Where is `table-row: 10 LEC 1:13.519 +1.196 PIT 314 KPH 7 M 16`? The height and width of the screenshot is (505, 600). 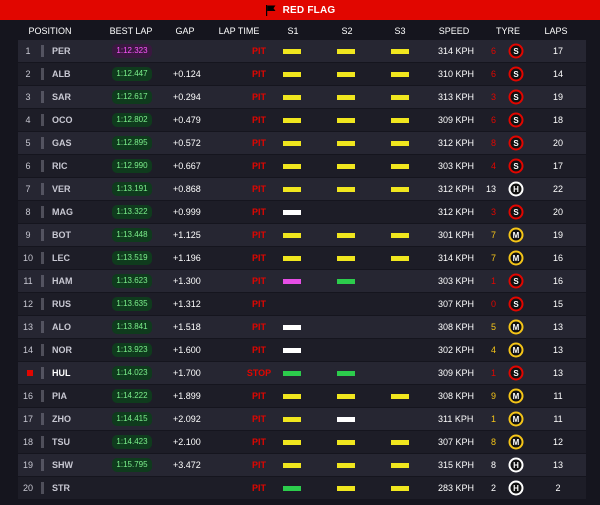
table-row: 10 LEC 1:13.519 +1.196 PIT 314 KPH 7 M 16 is located at coordinates (302, 258).